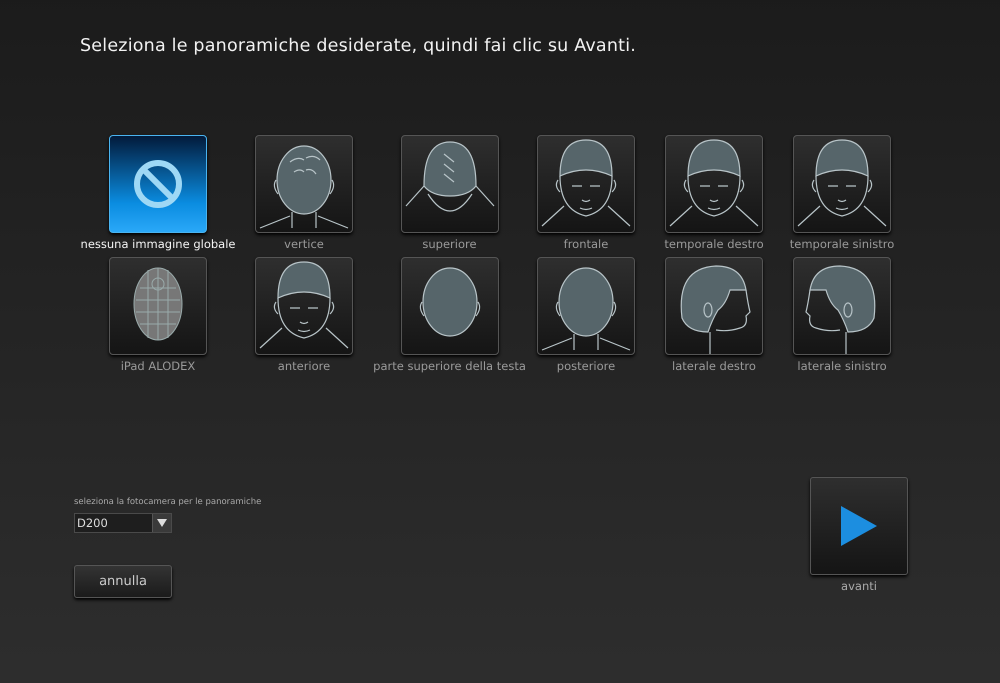 This screenshot has width=1000, height=683. What do you see at coordinates (586, 366) in the screenshot?
I see `view-label: posteriore` at bounding box center [586, 366].